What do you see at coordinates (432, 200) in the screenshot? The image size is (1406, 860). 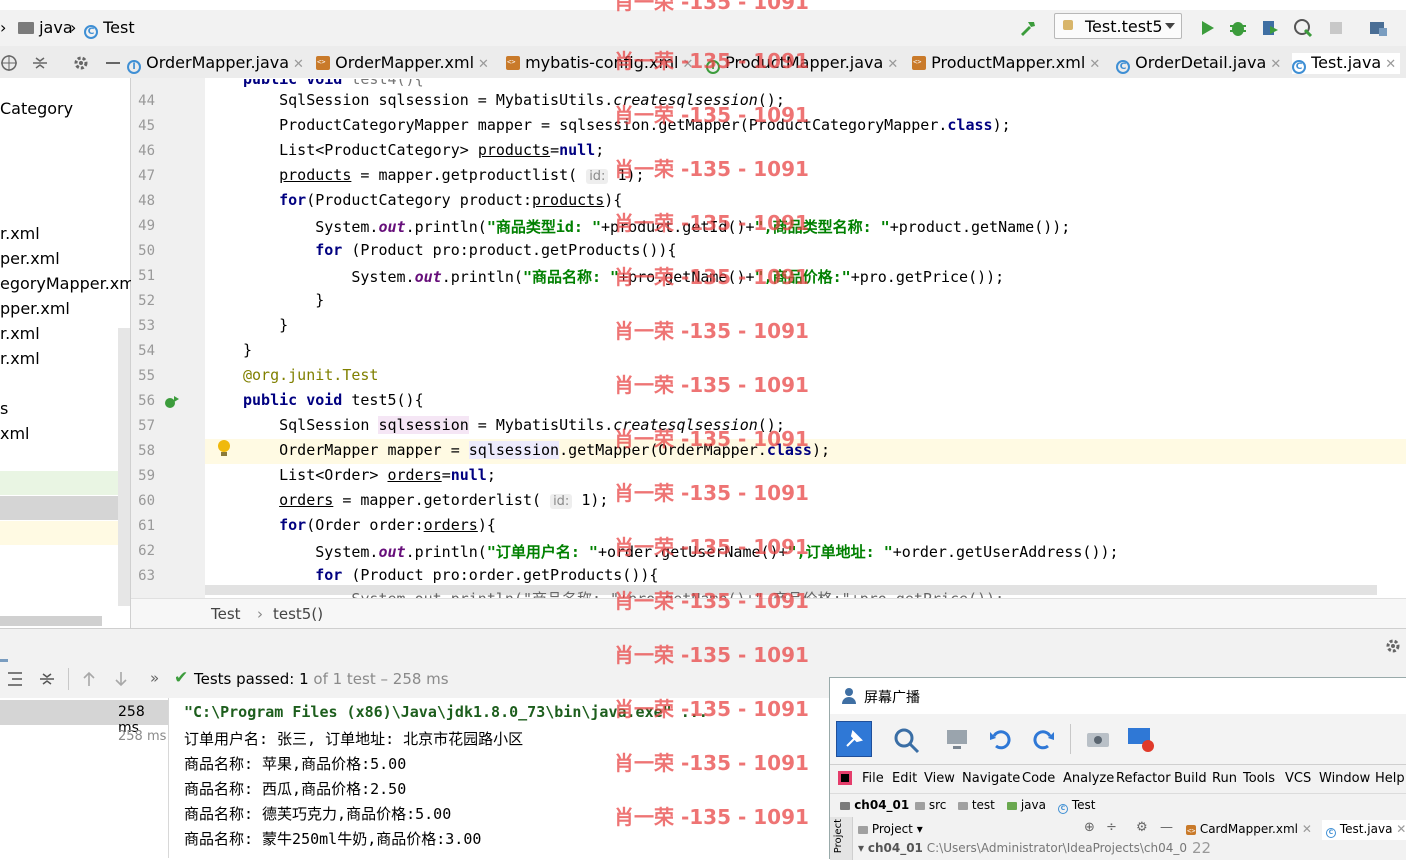 I see `code-line: for(ProductCategory product:products){` at bounding box center [432, 200].